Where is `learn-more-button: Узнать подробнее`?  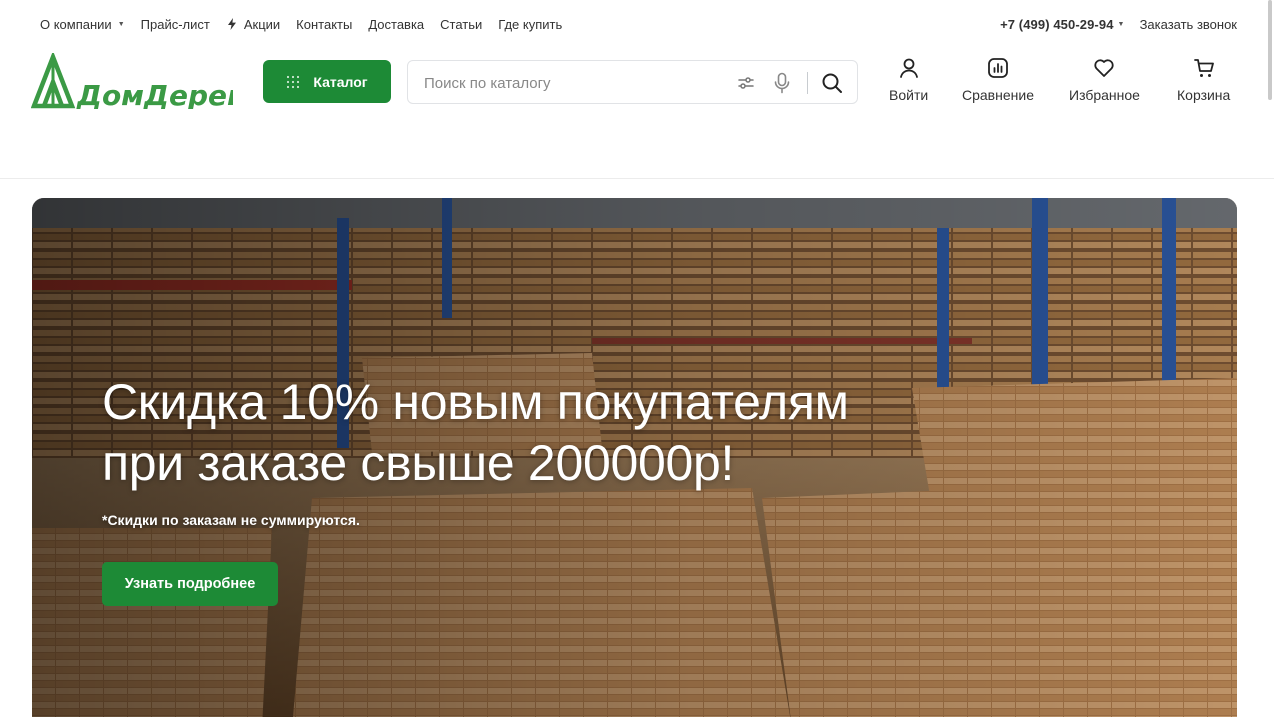
learn-more-button: Узнать подробнее is located at coordinates (190, 584).